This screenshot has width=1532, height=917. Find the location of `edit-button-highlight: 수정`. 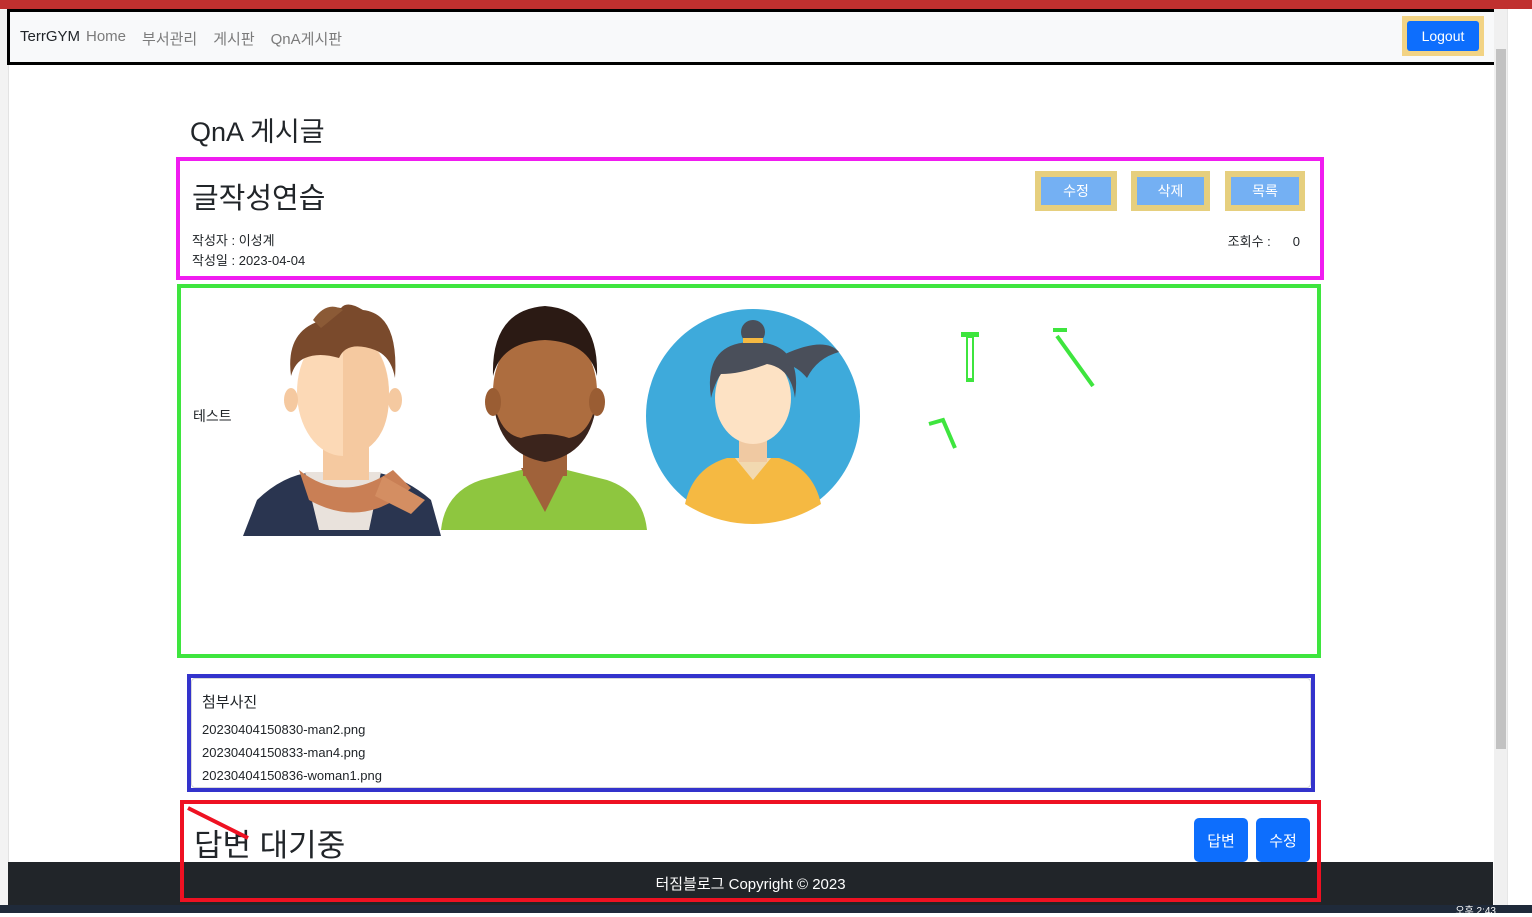

edit-button-highlight: 수정 is located at coordinates (1076, 191).